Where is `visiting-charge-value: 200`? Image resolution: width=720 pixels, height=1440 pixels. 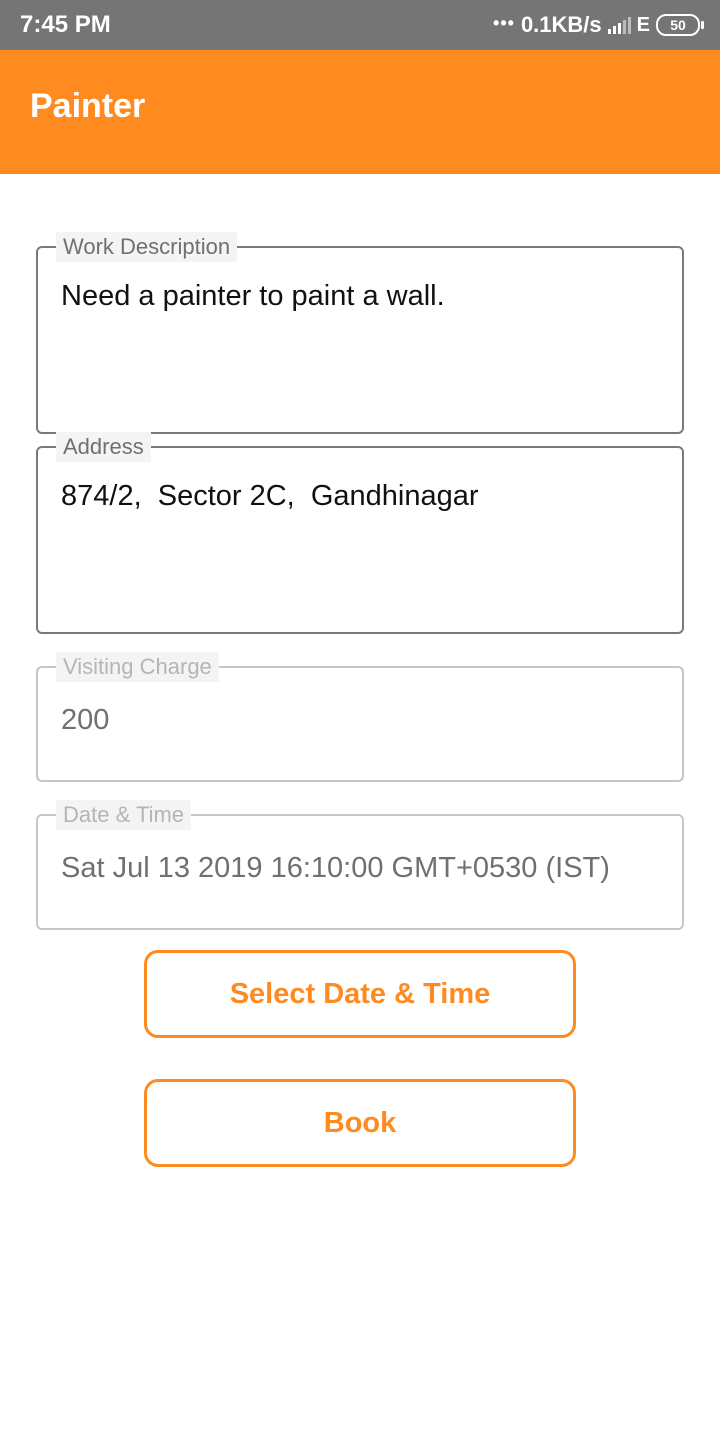
visiting-charge-value: 200 is located at coordinates (85, 720).